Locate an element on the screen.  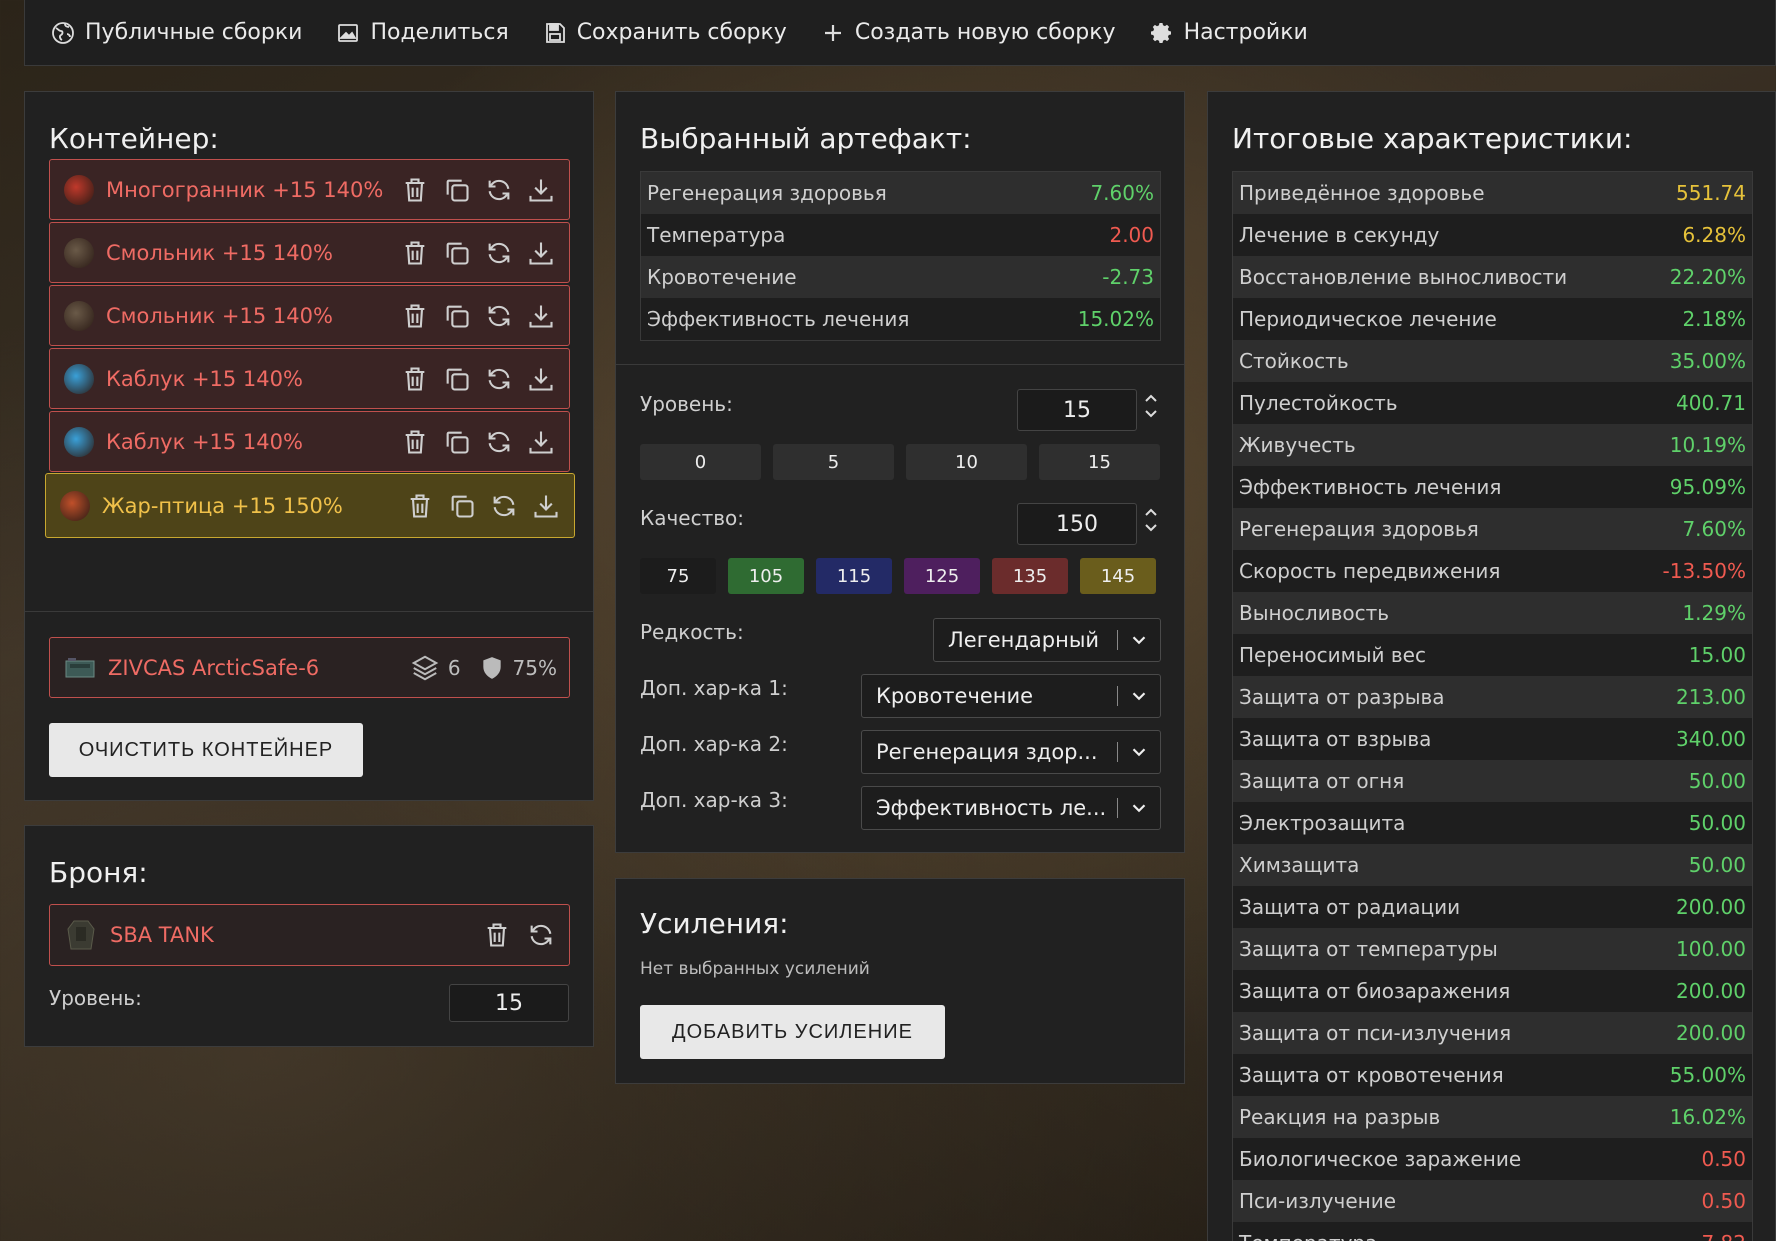
stat-value: 551.74 is located at coordinates (1711, 193).